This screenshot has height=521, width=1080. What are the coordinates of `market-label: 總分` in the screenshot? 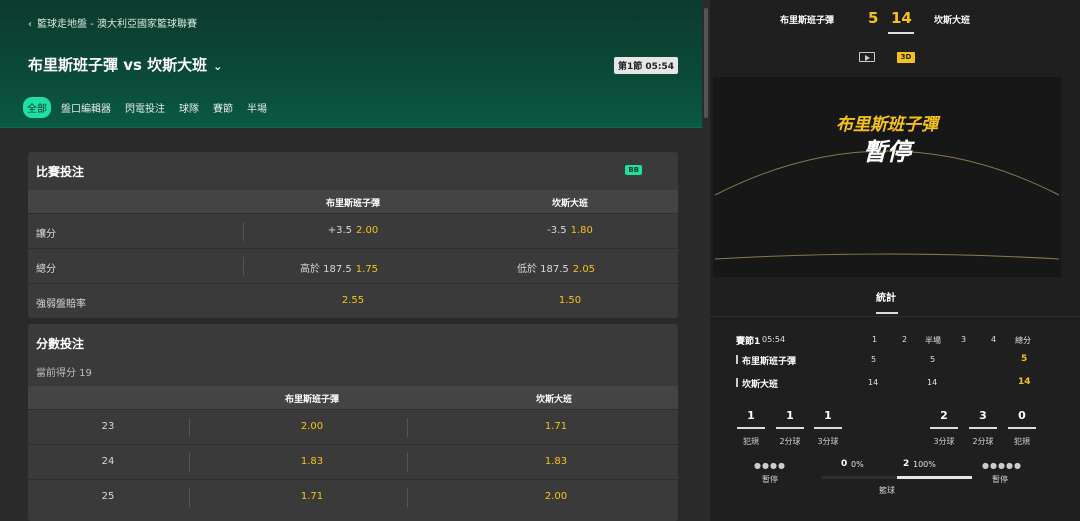 It's located at (46, 269).